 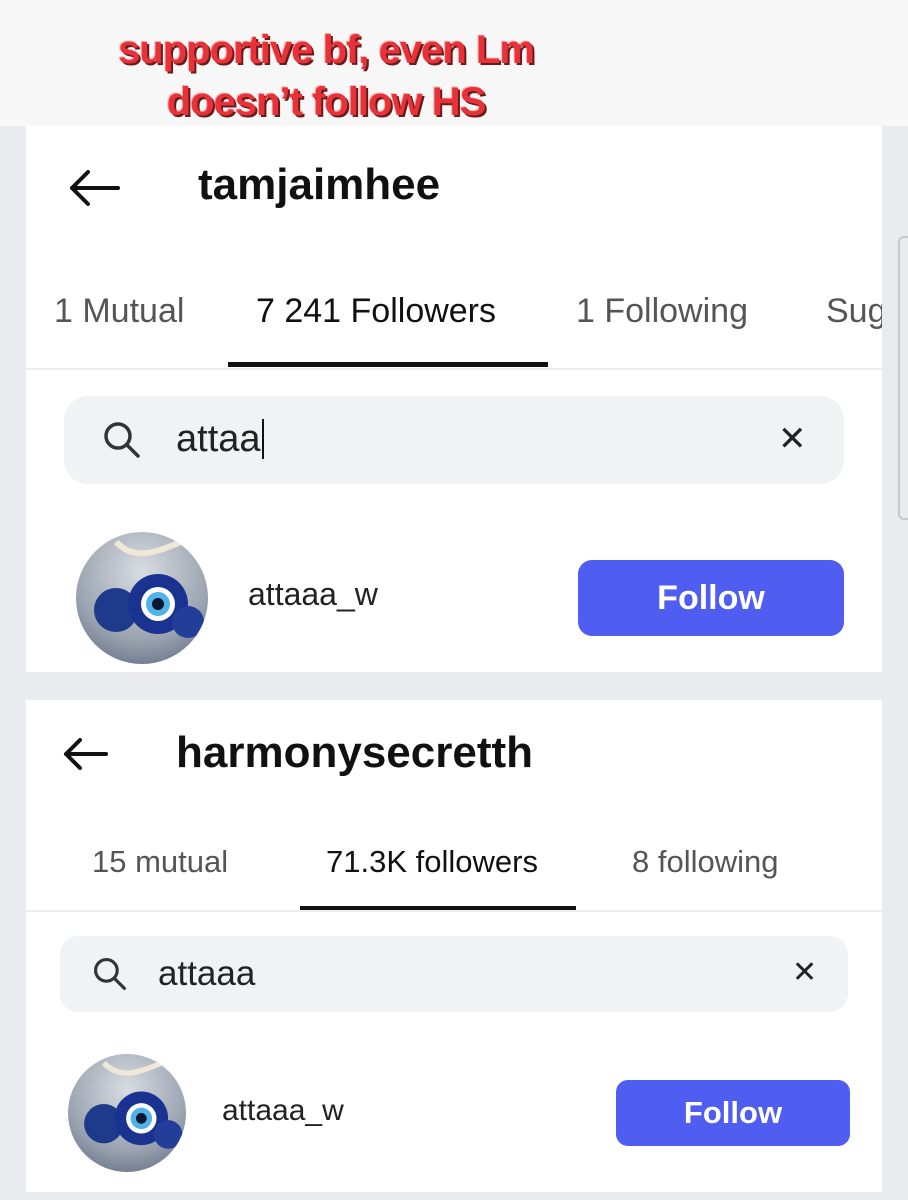 What do you see at coordinates (319, 184) in the screenshot?
I see `profile-handle: tamjaimhee` at bounding box center [319, 184].